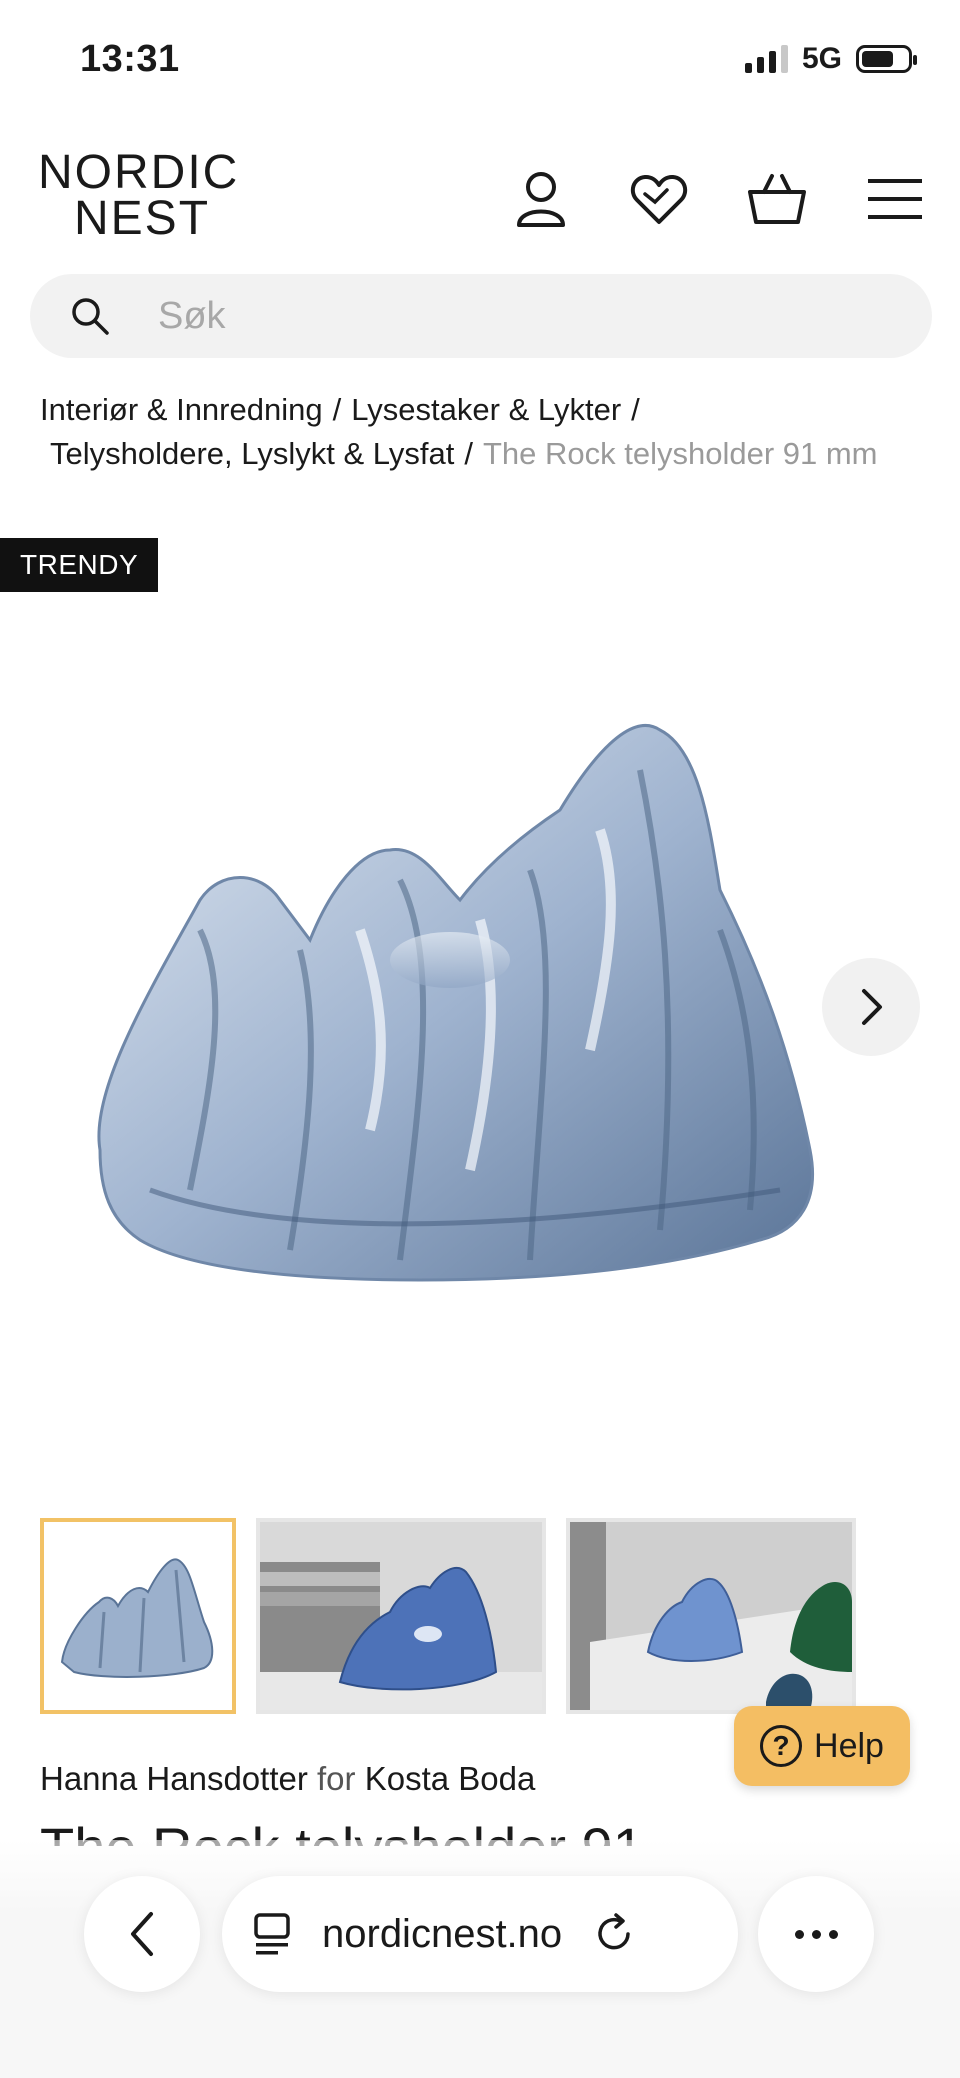 This screenshot has height=2078, width=960. I want to click on search-icon, so click(90, 316).